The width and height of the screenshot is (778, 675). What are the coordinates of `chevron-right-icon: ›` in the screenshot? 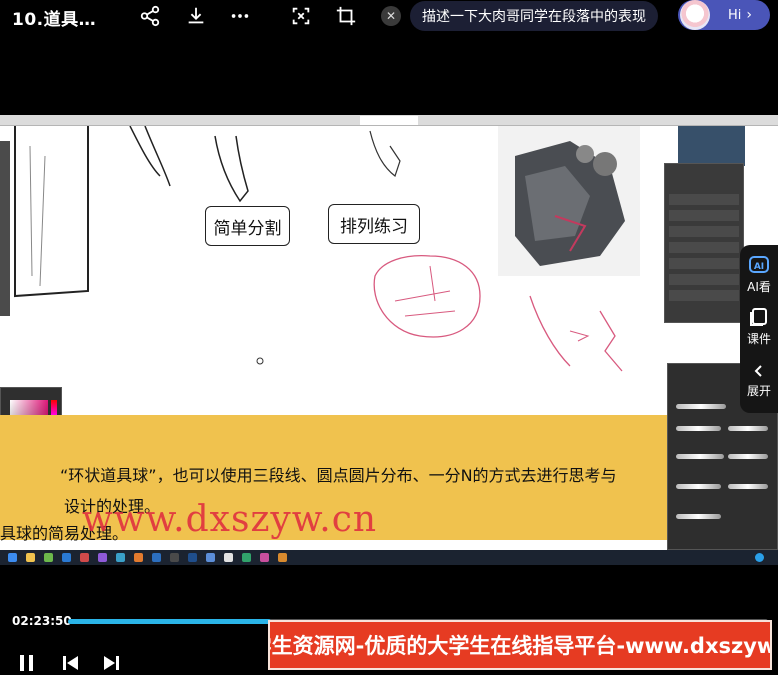 It's located at (749, 15).